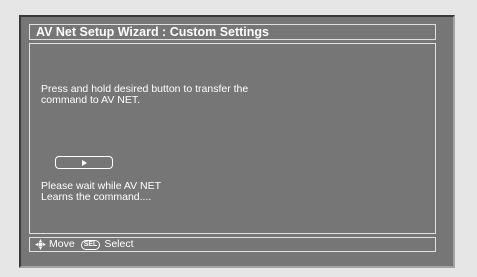  What do you see at coordinates (119, 244) in the screenshot?
I see `select-label: Select` at bounding box center [119, 244].